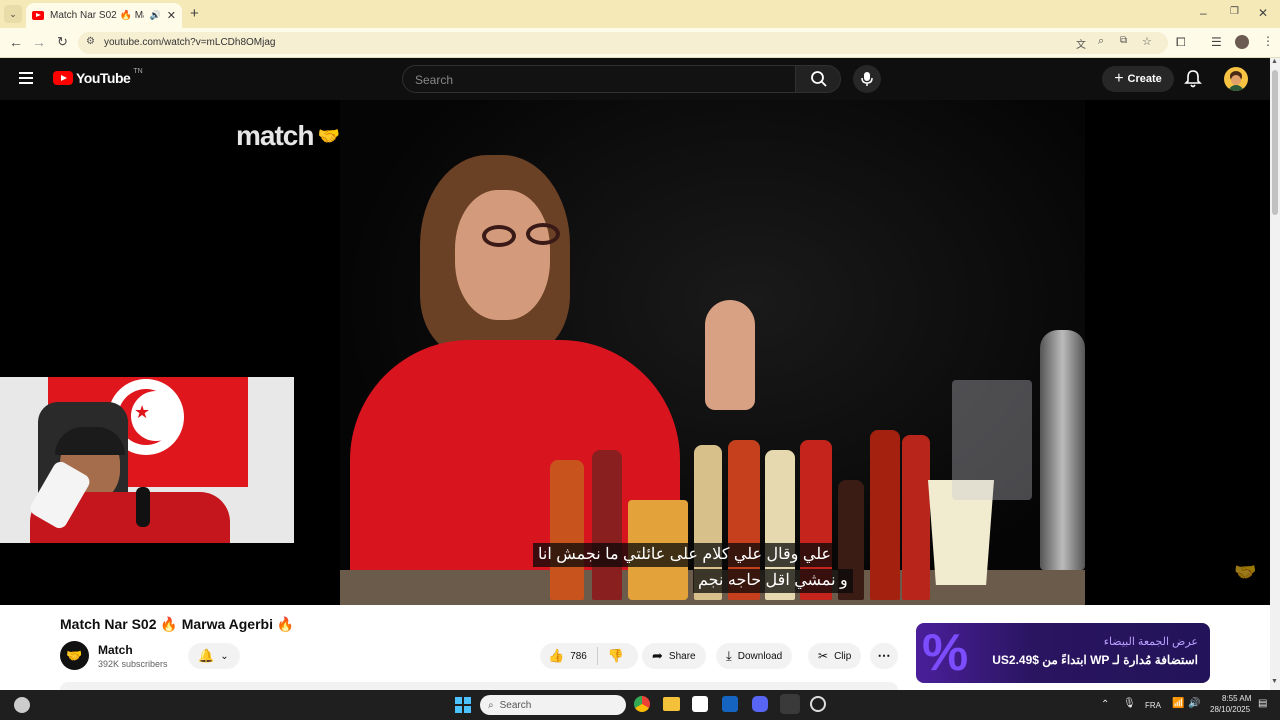  What do you see at coordinates (657, 655) in the screenshot?
I see `share-icon: ➦` at bounding box center [657, 655].